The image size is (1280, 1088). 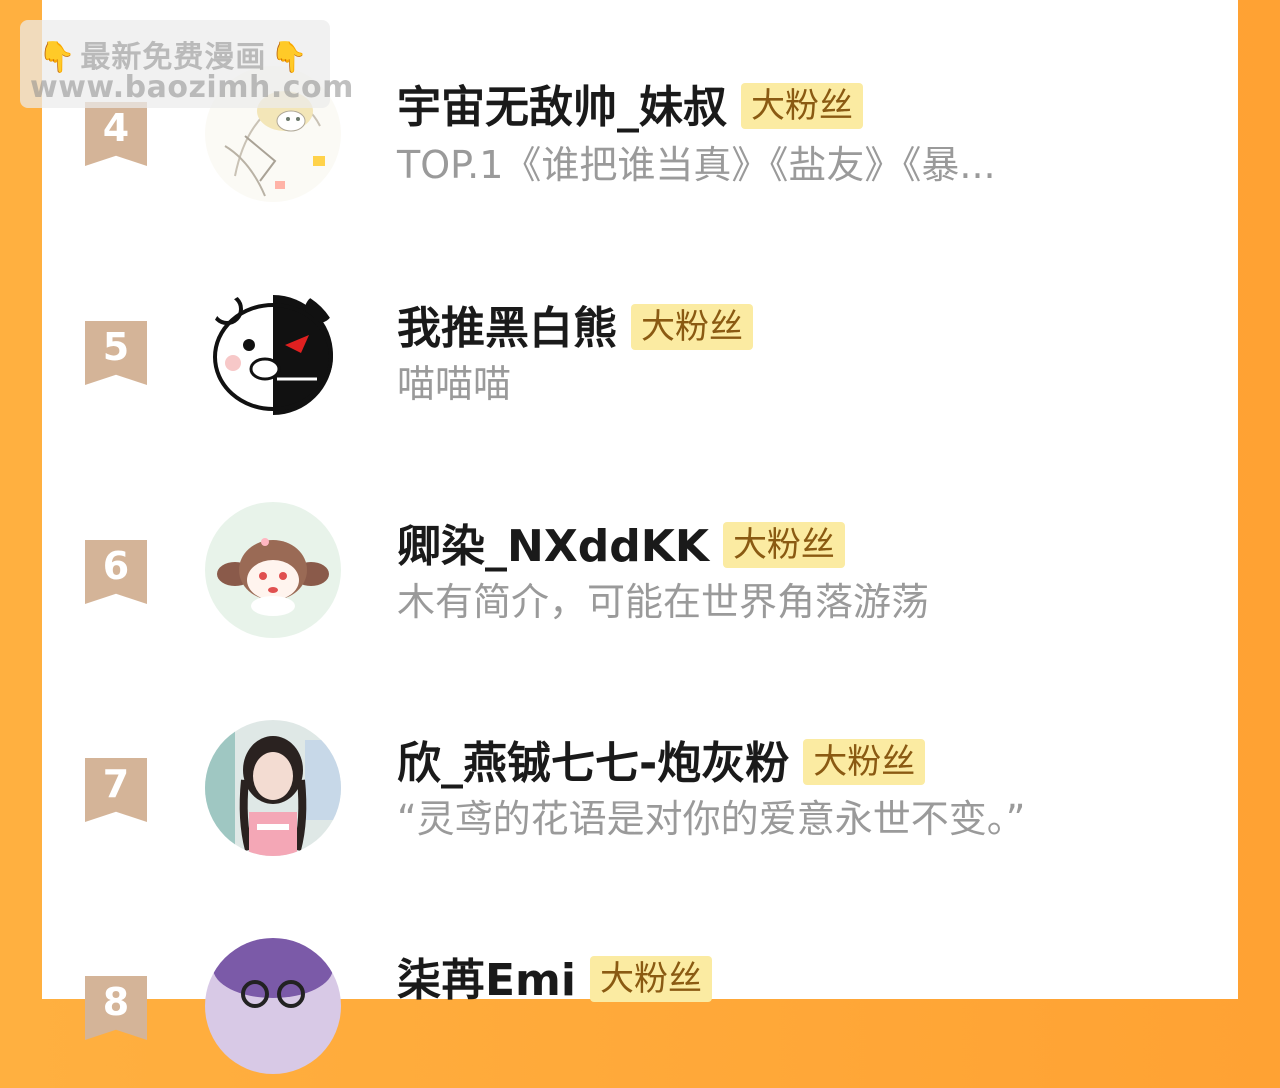 I want to click on rank-number: 8, so click(x=116, y=1002).